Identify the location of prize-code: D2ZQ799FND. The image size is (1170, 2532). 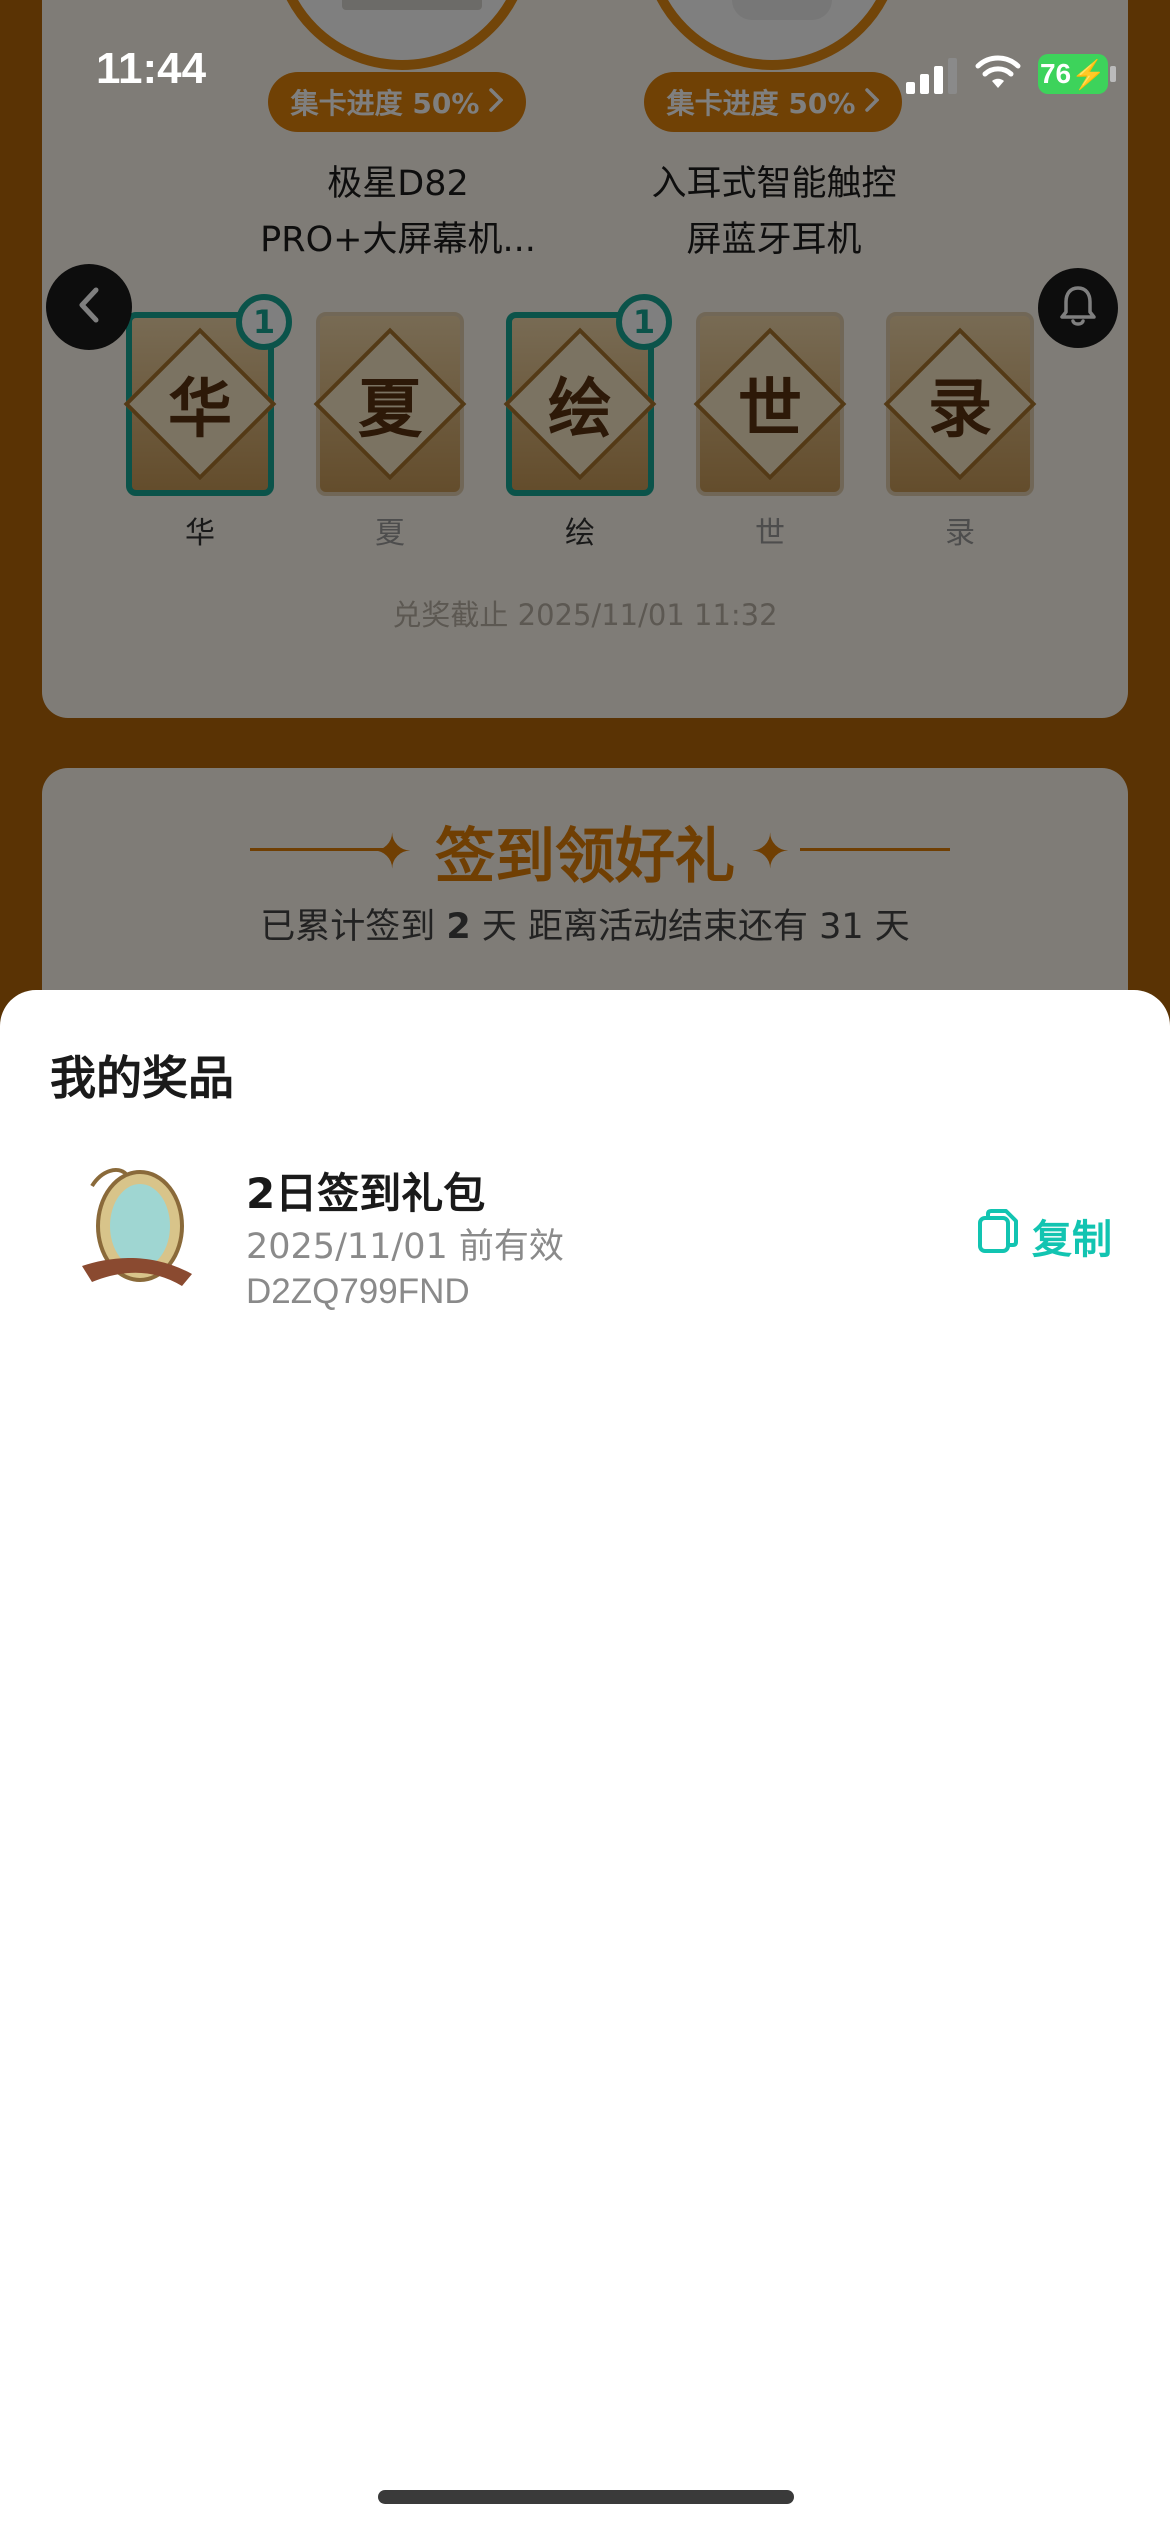
(358, 1291).